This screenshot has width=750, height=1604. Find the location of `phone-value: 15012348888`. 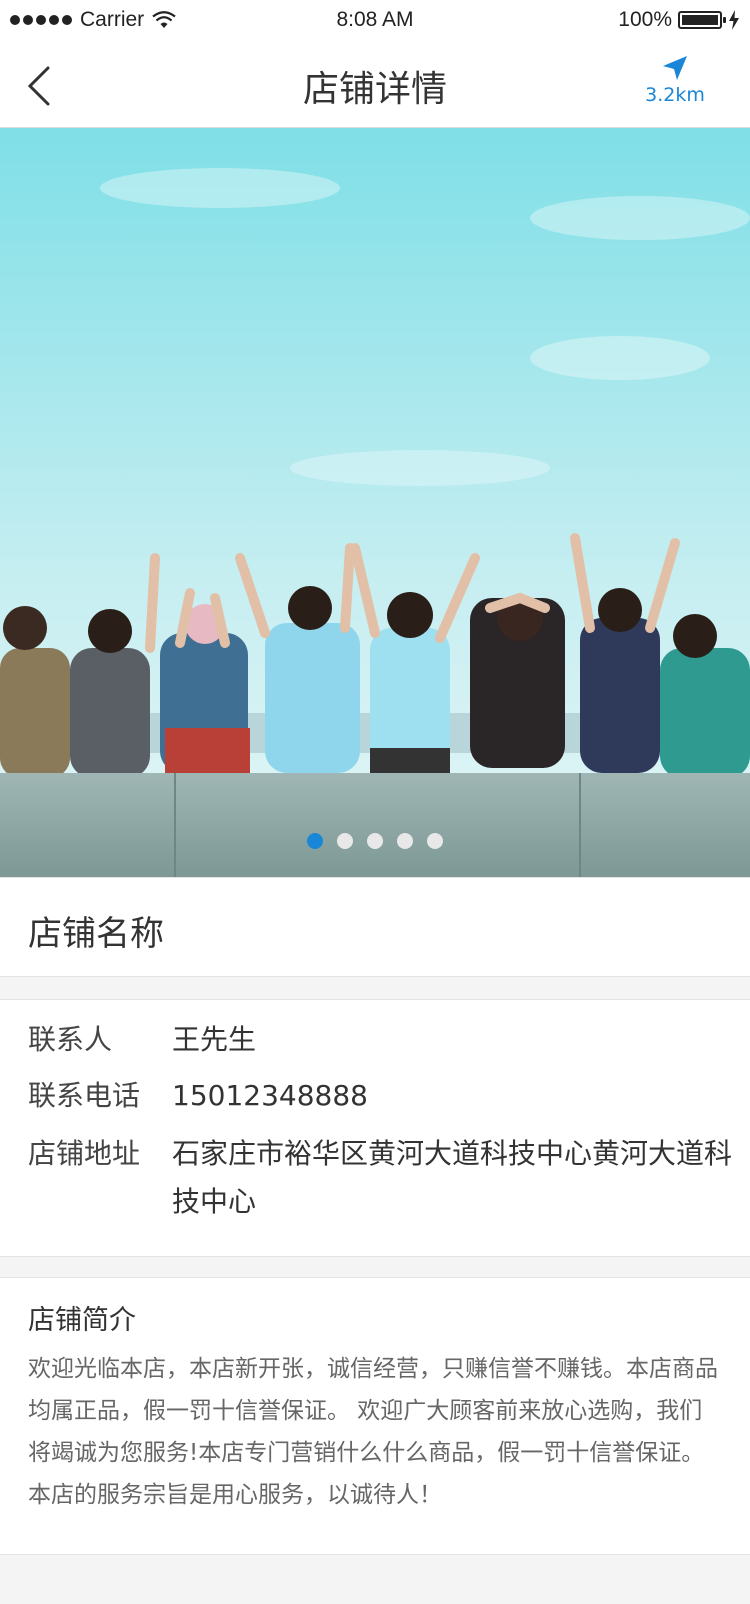

phone-value: 15012348888 is located at coordinates (452, 1096).